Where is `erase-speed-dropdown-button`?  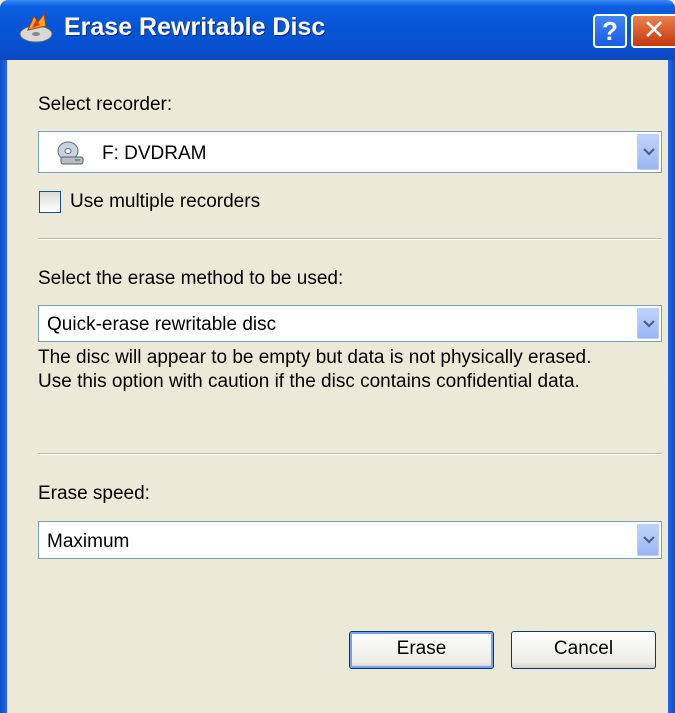 erase-speed-dropdown-button is located at coordinates (648, 540).